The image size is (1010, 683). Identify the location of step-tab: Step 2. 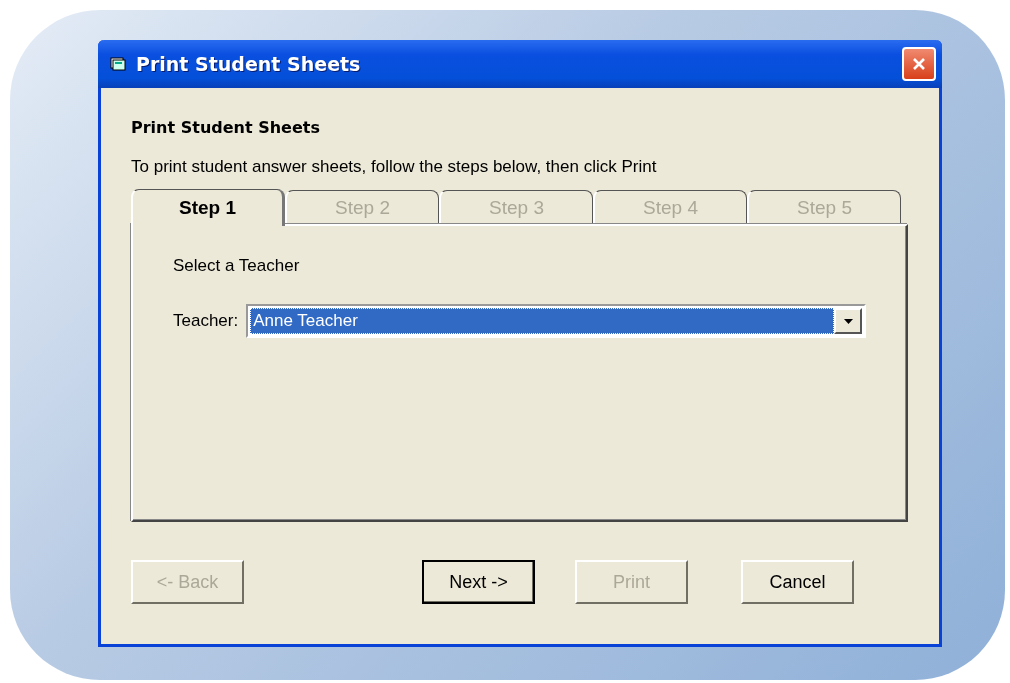
(362, 207).